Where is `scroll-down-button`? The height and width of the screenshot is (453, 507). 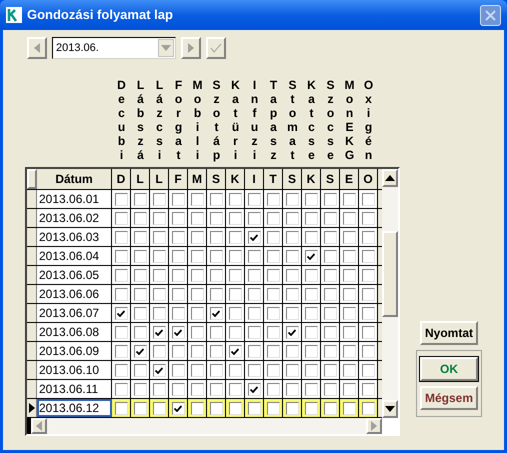 scroll-down-button is located at coordinates (390, 409).